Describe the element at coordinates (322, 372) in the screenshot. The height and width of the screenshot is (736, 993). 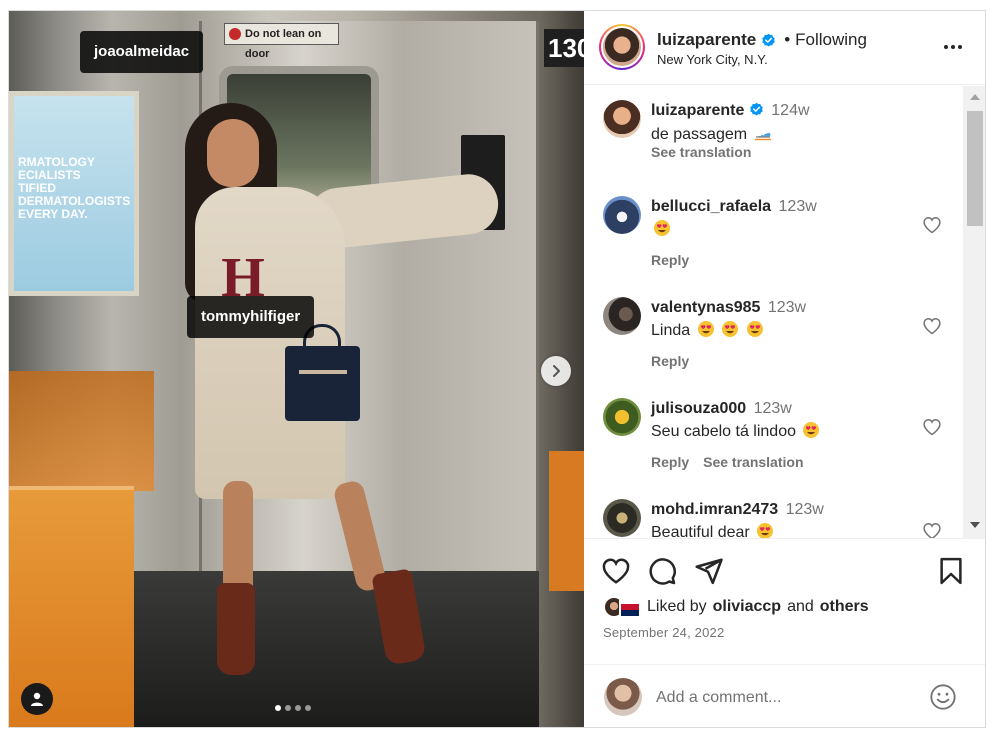
I see `handbag` at that location.